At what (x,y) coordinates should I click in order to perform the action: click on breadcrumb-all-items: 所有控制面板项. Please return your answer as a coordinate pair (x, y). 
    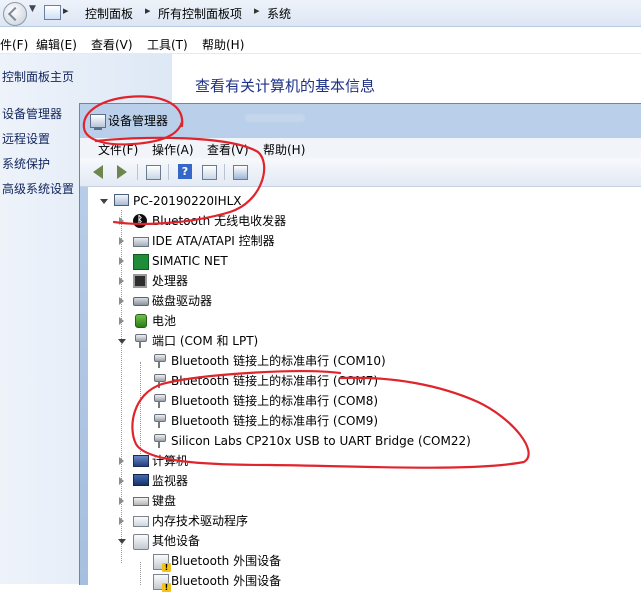
    Looking at the image, I should click on (200, 13).